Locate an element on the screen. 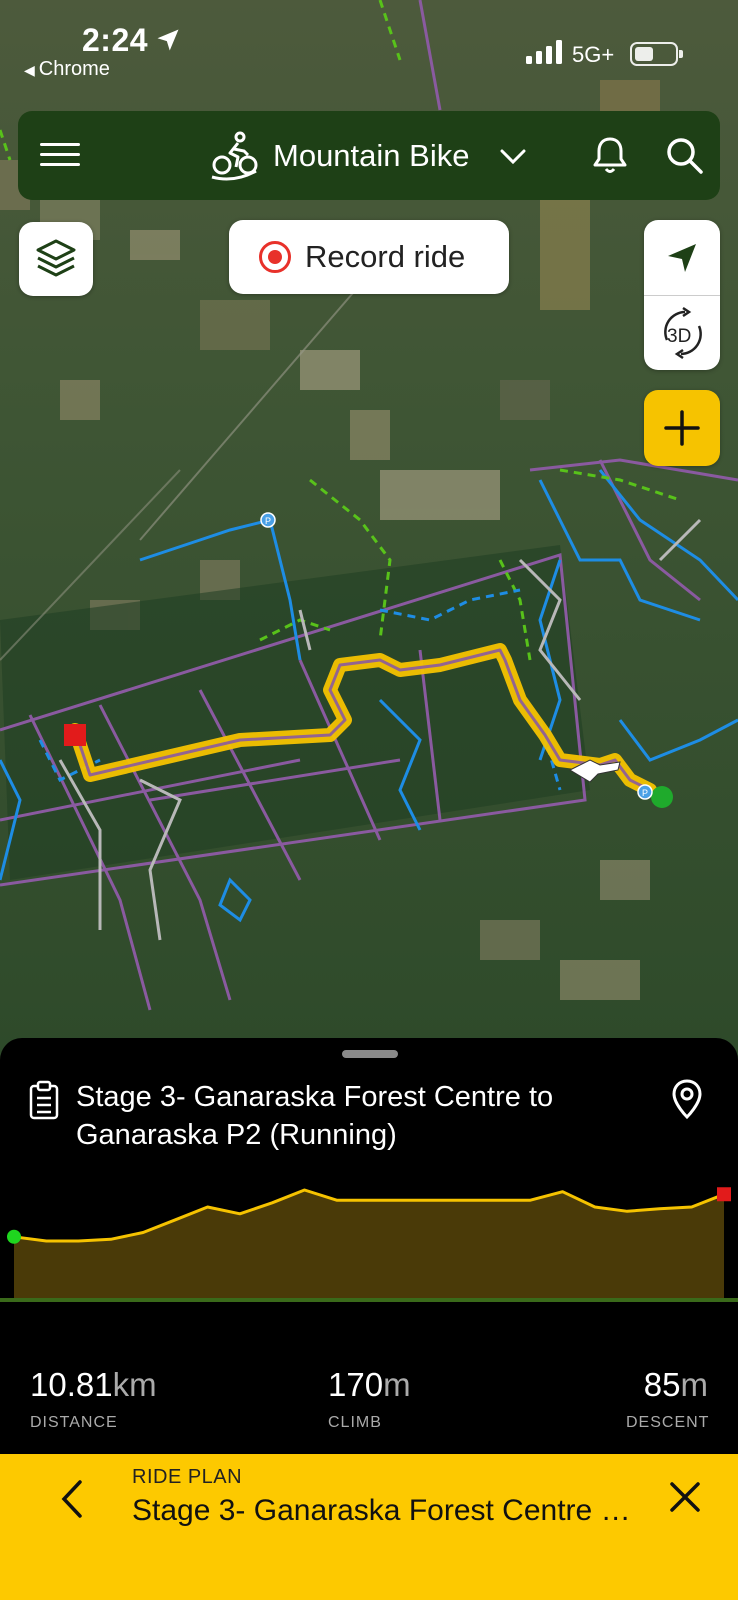 The image size is (738, 1600). clipboard-icon is located at coordinates (44, 1100).